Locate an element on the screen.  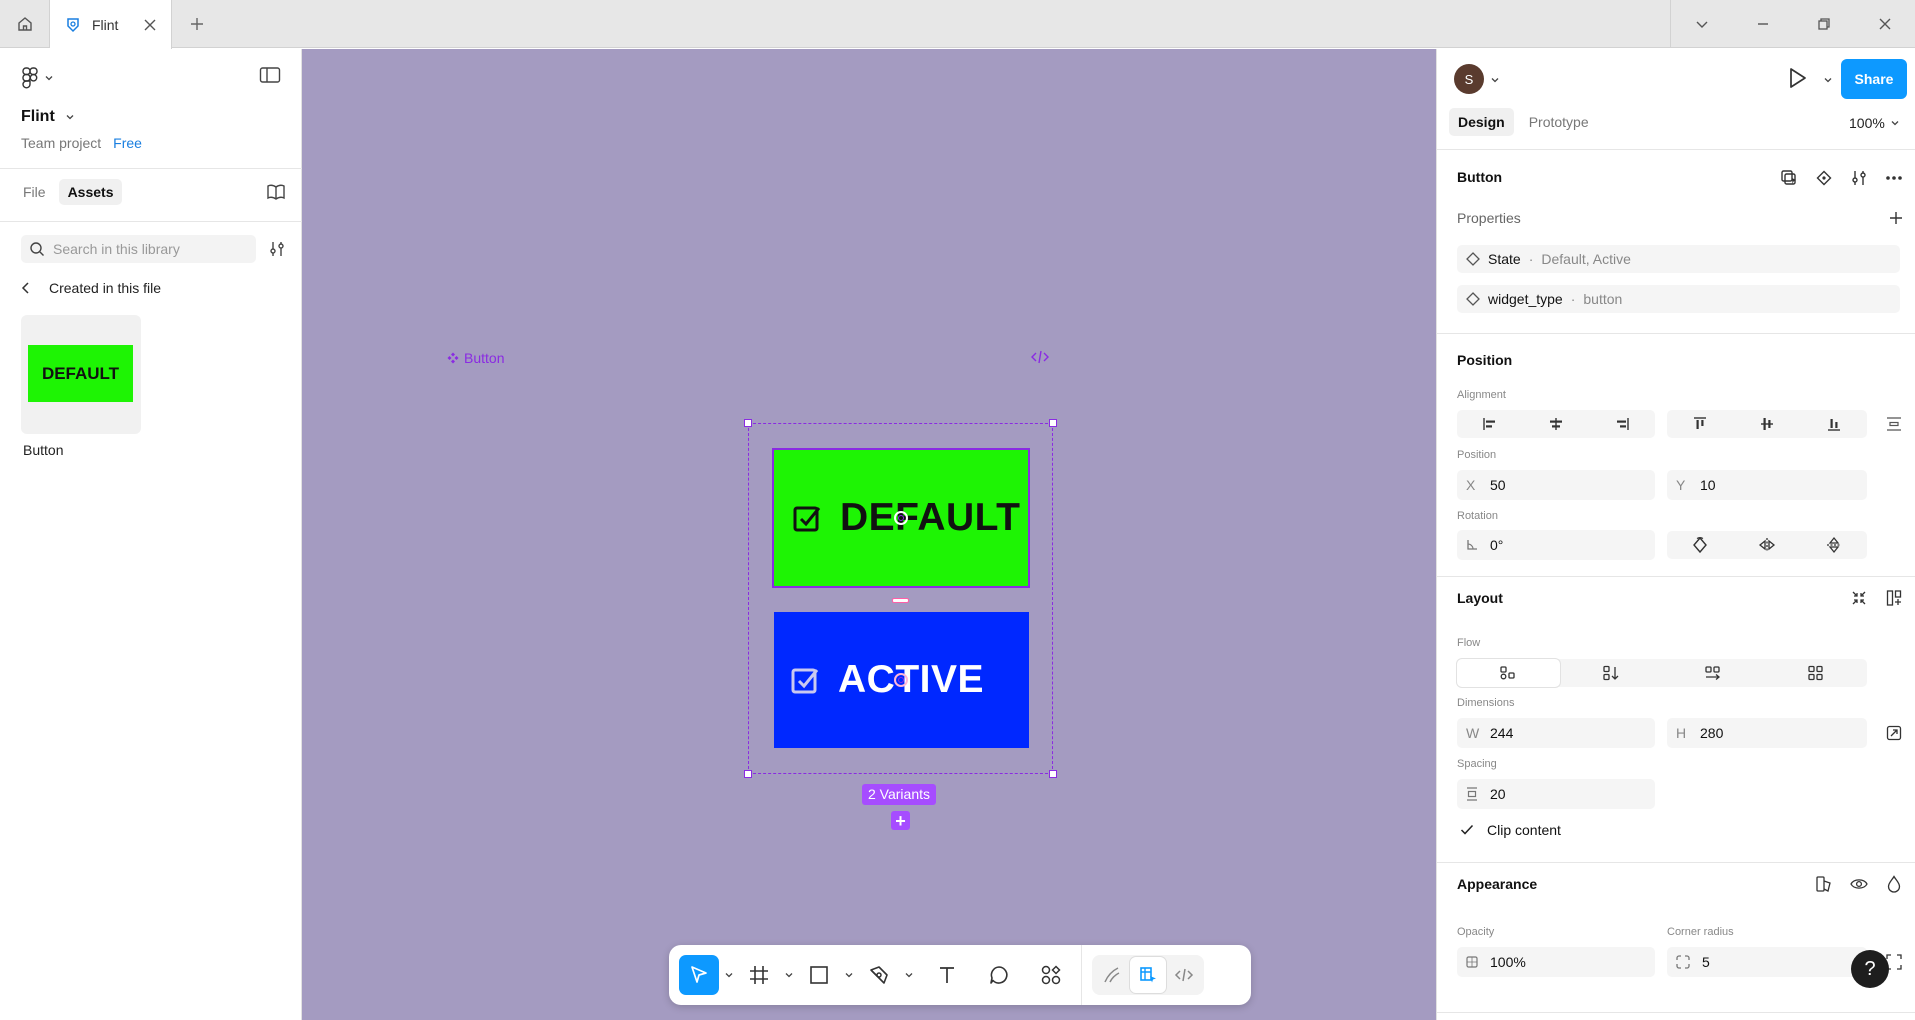
asset-card: DEFAULT is located at coordinates (81, 374).